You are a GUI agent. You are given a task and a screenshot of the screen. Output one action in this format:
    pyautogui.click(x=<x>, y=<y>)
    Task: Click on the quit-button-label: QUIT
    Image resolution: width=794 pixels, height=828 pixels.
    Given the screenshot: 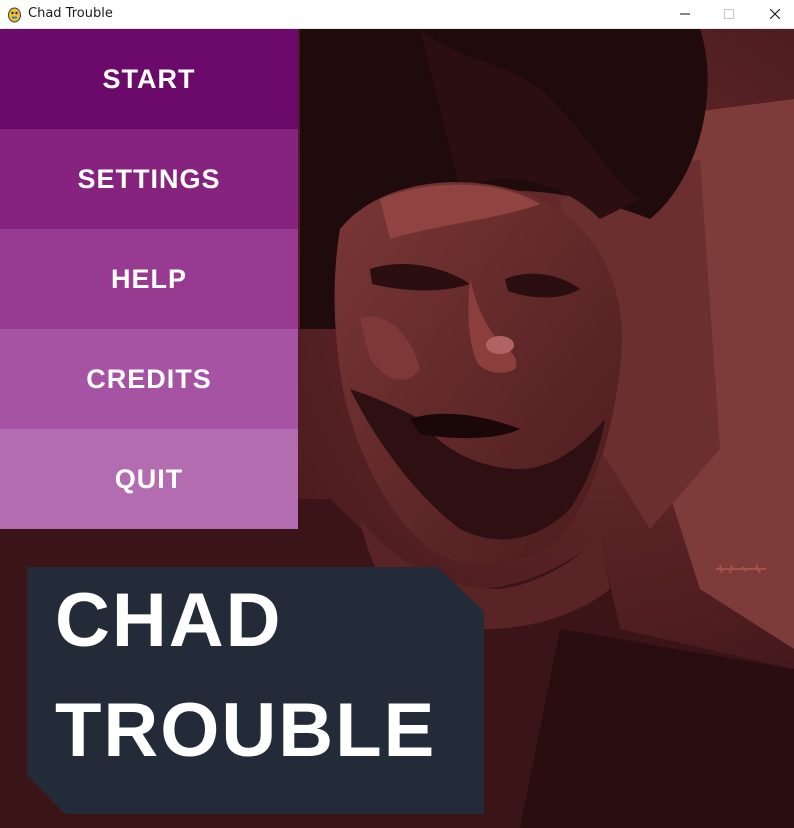 What is the action you would take?
    pyautogui.click(x=149, y=478)
    